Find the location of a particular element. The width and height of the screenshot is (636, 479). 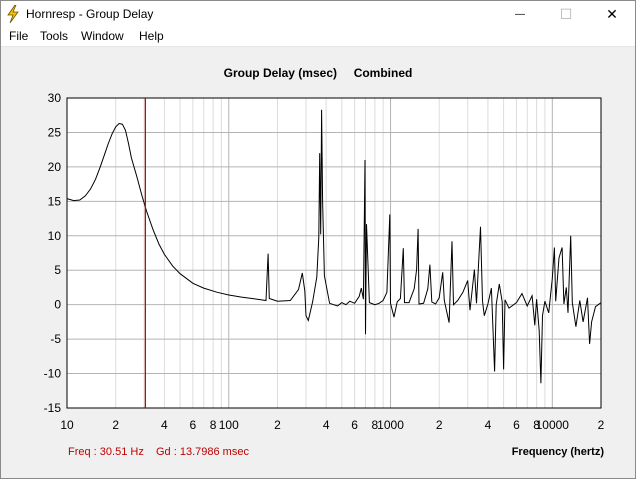

frequency-readout: Freq : 30.51 Hz is located at coordinates (106, 452).